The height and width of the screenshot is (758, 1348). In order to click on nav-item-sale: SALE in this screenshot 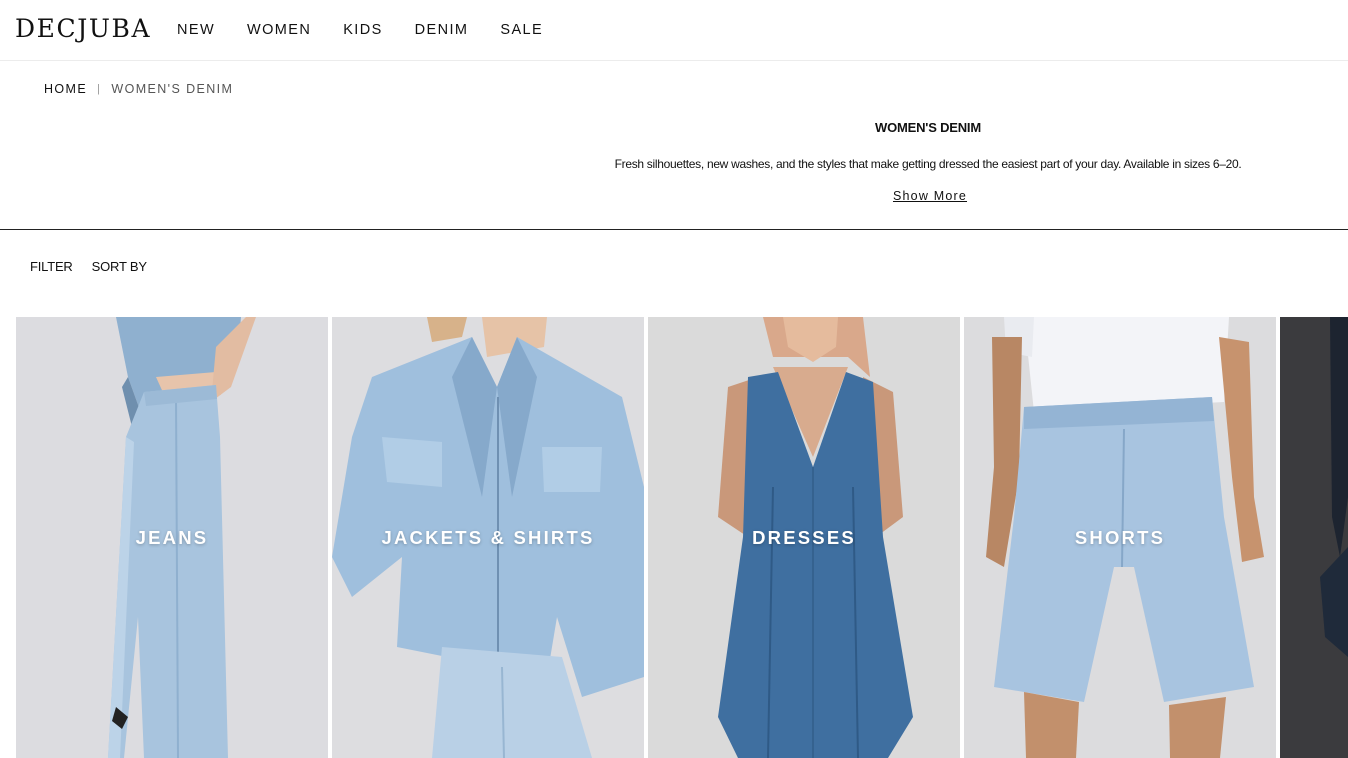, I will do `click(521, 30)`.